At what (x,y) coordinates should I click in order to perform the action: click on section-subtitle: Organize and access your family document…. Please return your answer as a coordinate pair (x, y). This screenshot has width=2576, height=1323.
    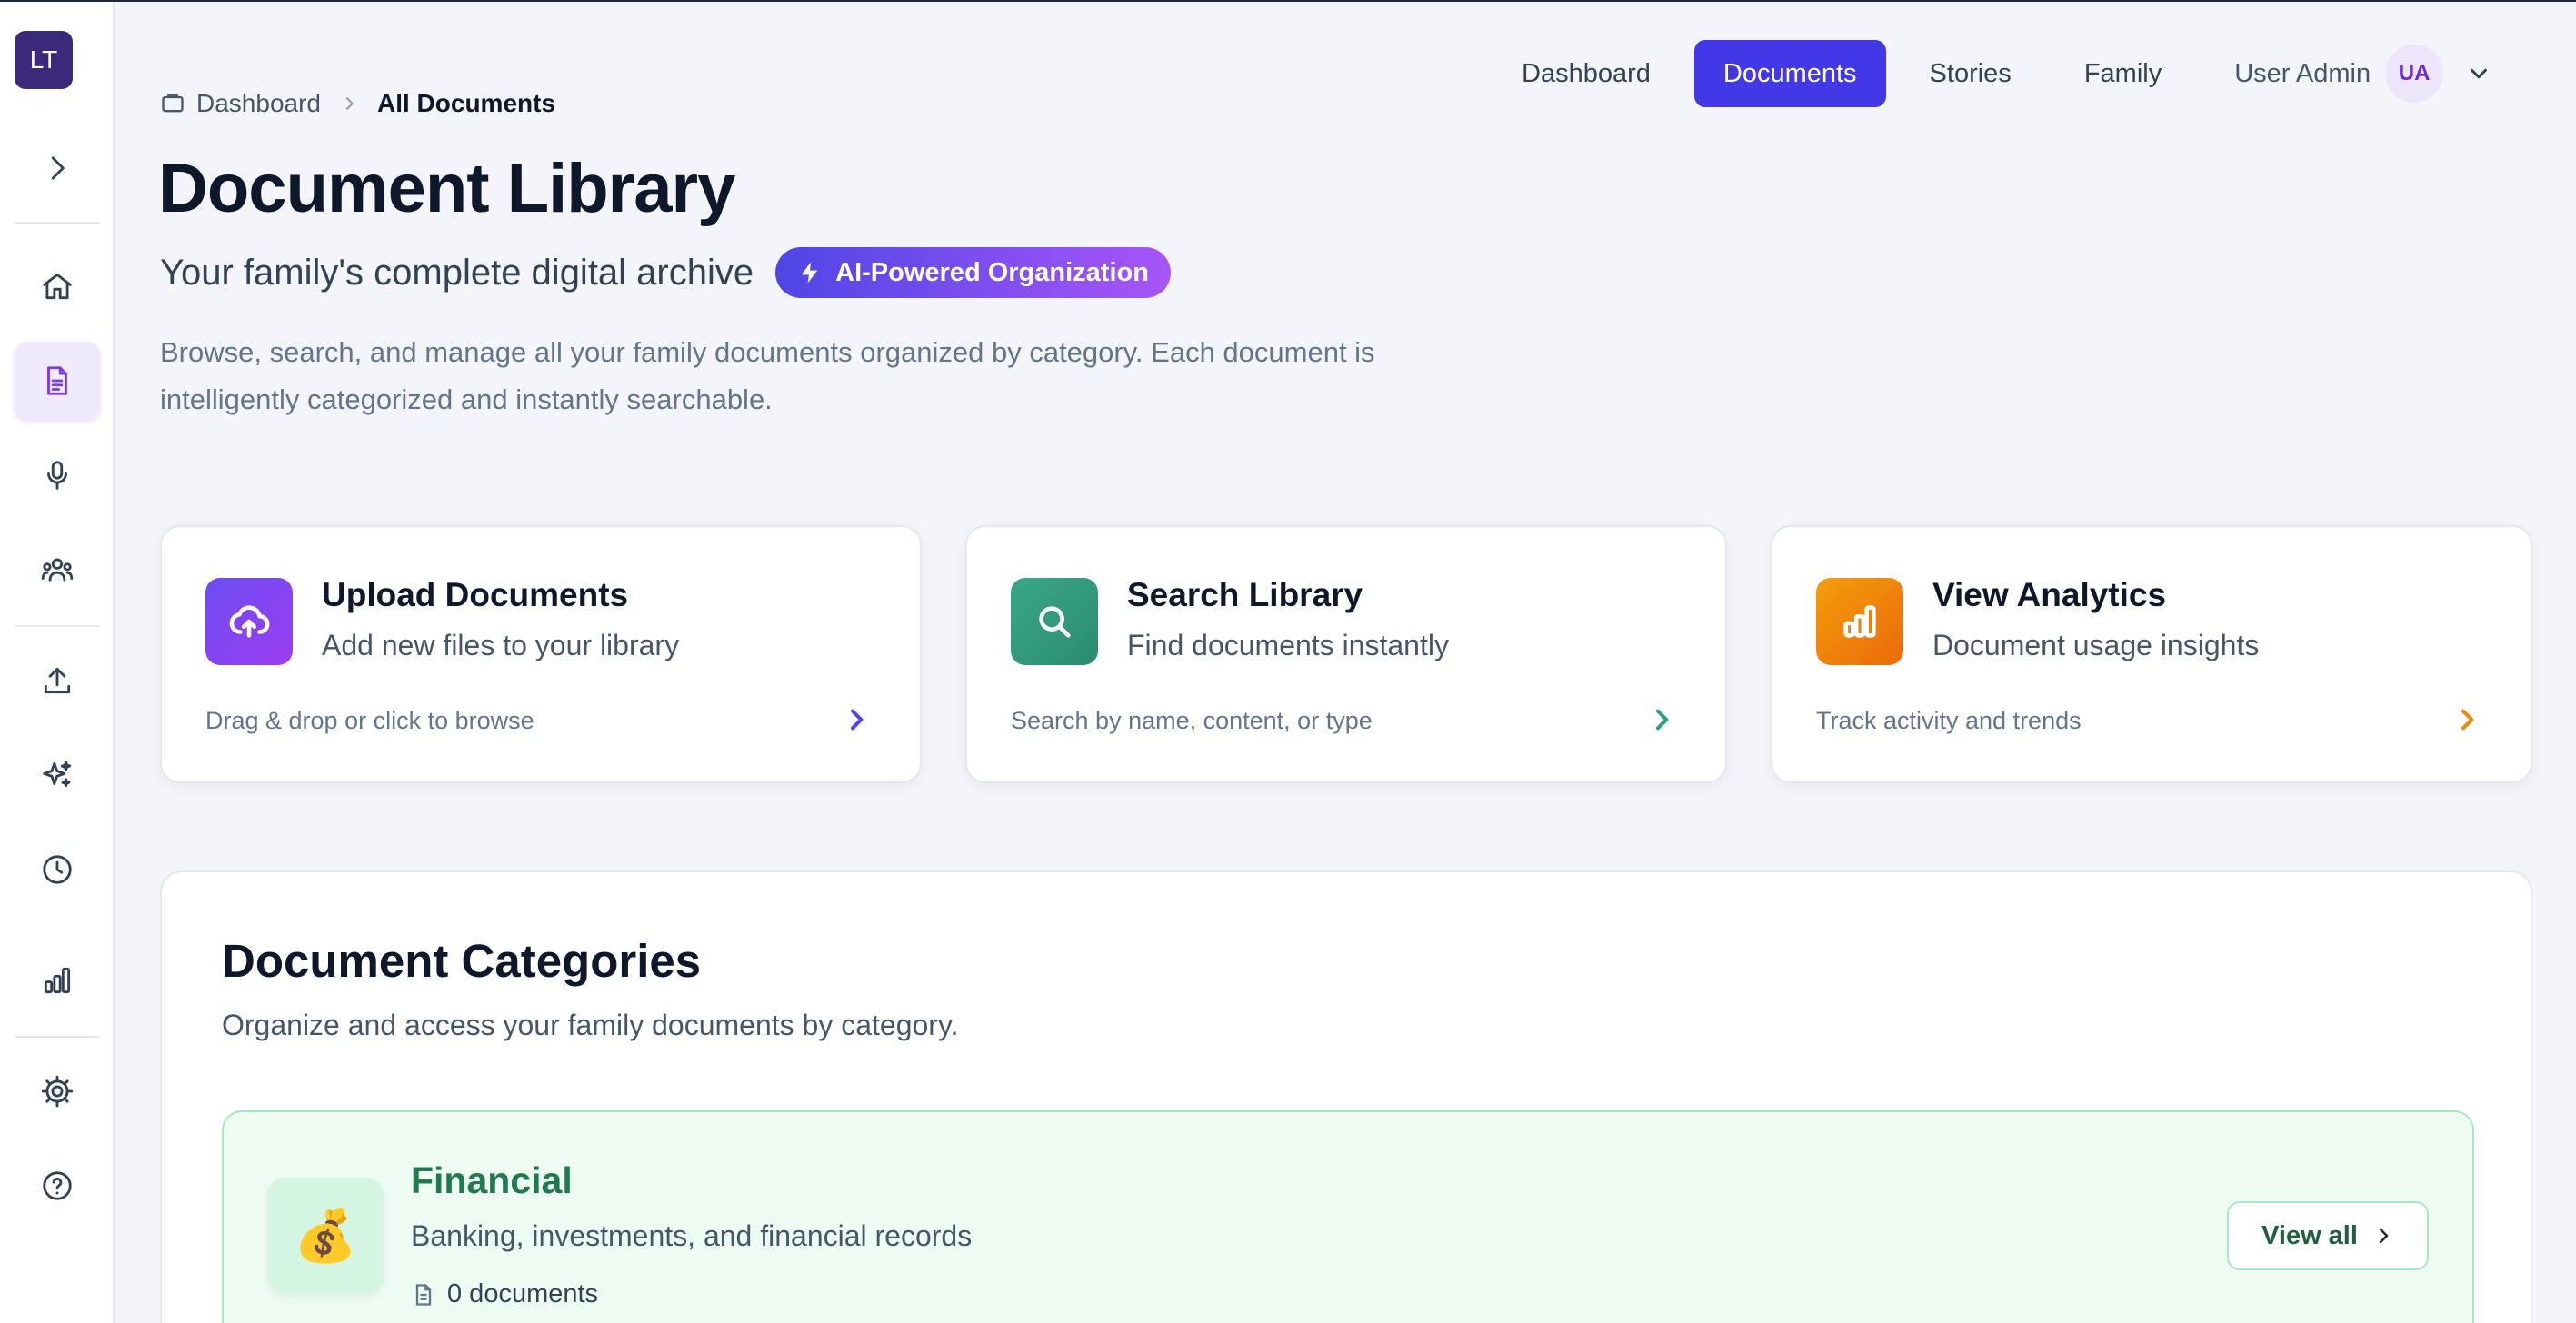
    Looking at the image, I should click on (590, 1025).